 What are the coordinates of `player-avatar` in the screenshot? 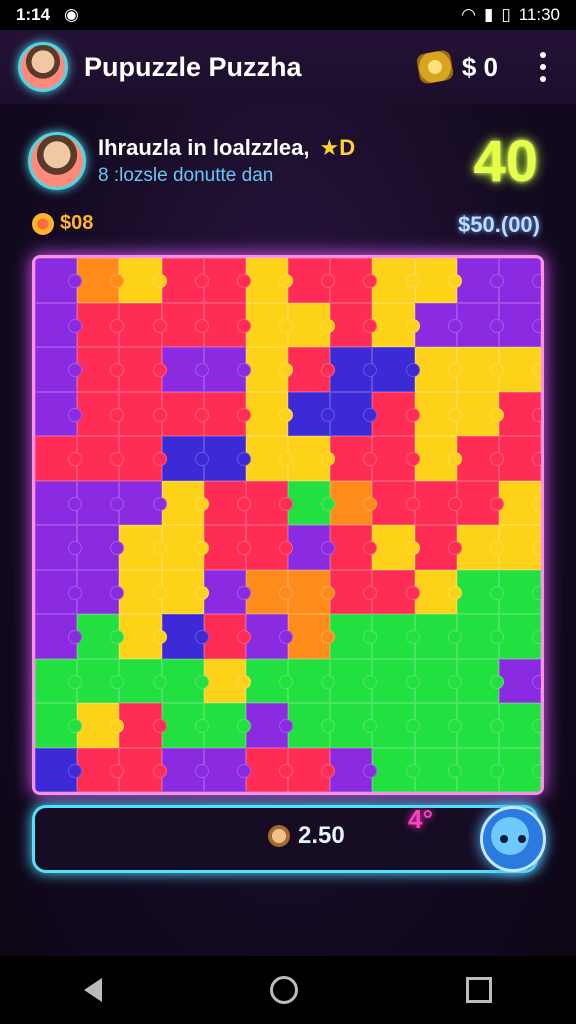 It's located at (57, 161).